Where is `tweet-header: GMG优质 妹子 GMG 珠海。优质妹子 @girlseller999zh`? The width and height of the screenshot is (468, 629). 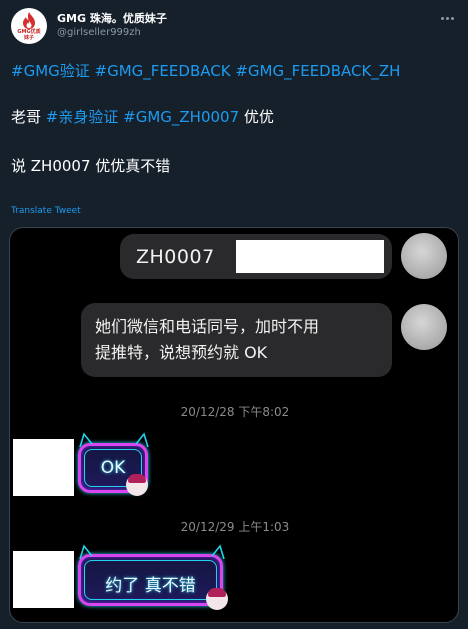 tweet-header: GMG优质 妹子 GMG 珠海。优质妹子 @girlseller999zh is located at coordinates (234, 26).